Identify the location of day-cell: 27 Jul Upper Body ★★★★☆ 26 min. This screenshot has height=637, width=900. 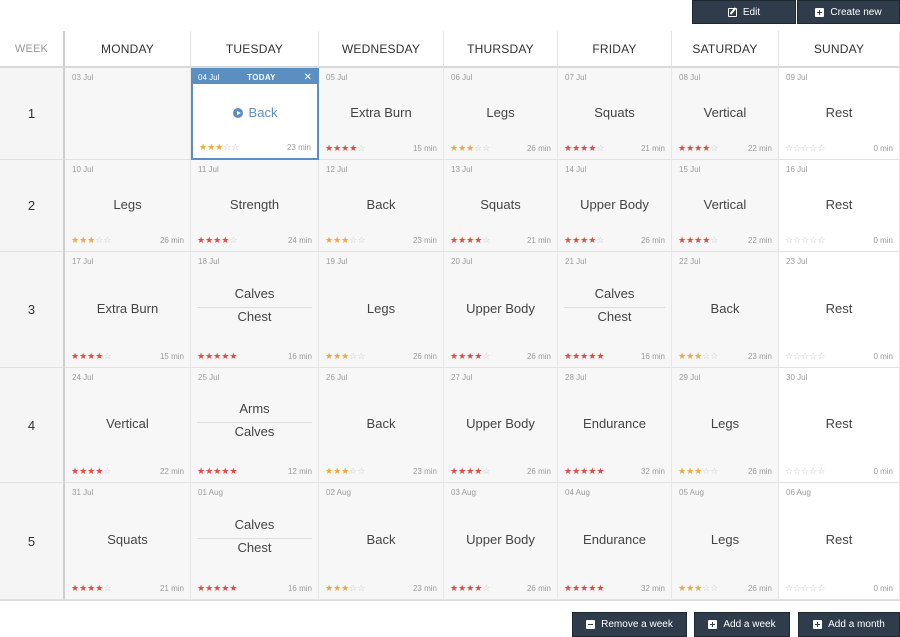
(501, 425).